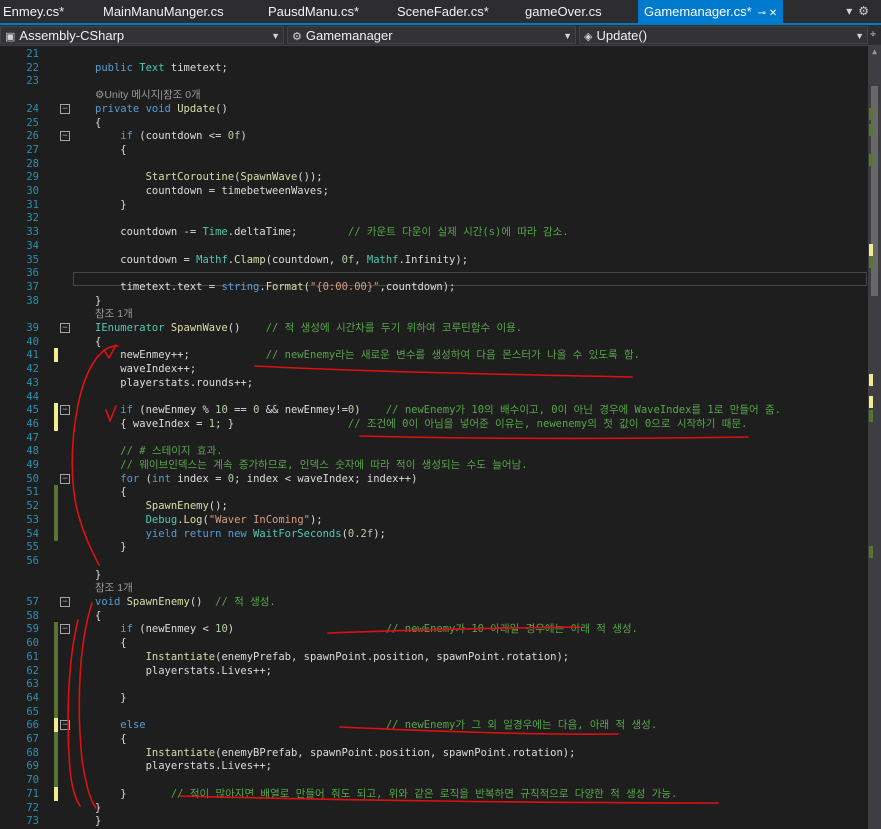  What do you see at coordinates (434, 342) in the screenshot?
I see `code-line: 40 {` at bounding box center [434, 342].